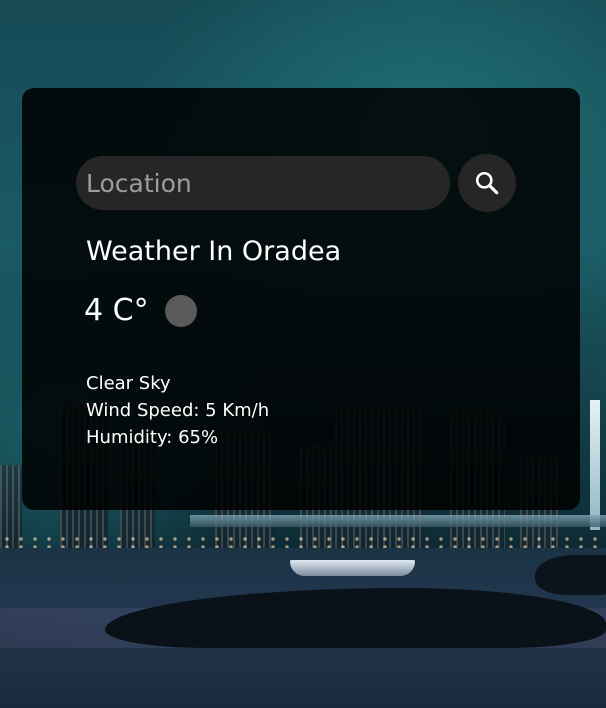 The image size is (606, 708). What do you see at coordinates (116, 310) in the screenshot?
I see `temperature: 4 C°` at bounding box center [116, 310].